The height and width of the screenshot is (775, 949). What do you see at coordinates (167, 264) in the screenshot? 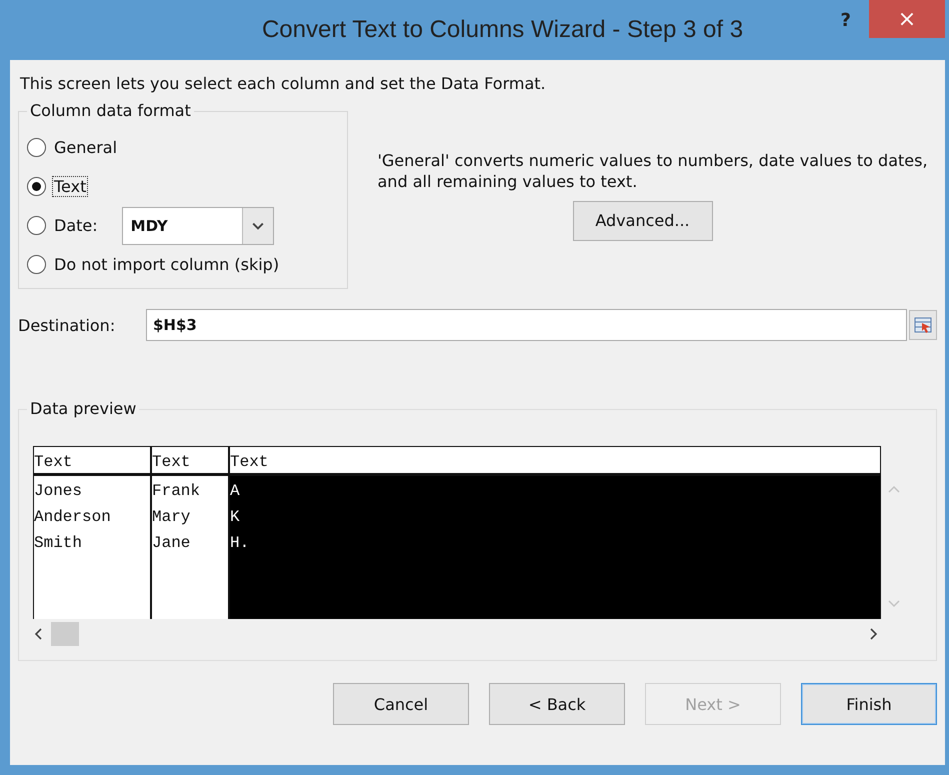
I see `radio-label: Do not import column (skip)` at bounding box center [167, 264].